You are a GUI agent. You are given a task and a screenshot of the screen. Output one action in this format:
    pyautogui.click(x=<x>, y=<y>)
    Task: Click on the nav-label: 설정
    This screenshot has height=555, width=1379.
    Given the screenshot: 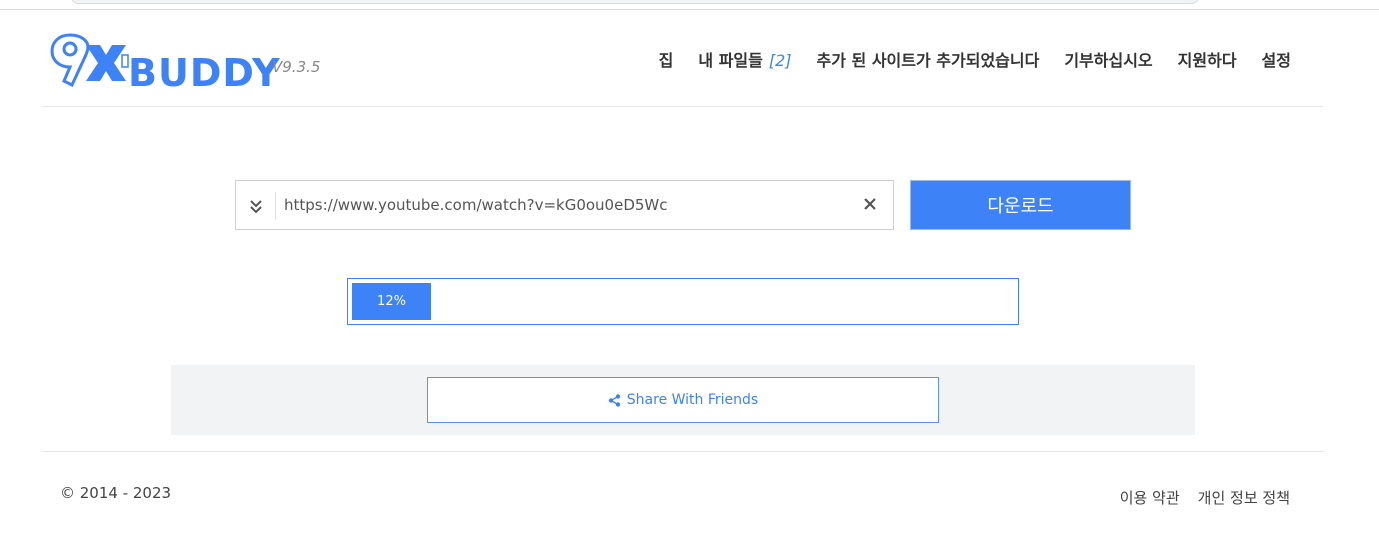 What is the action you would take?
    pyautogui.click(x=1276, y=60)
    